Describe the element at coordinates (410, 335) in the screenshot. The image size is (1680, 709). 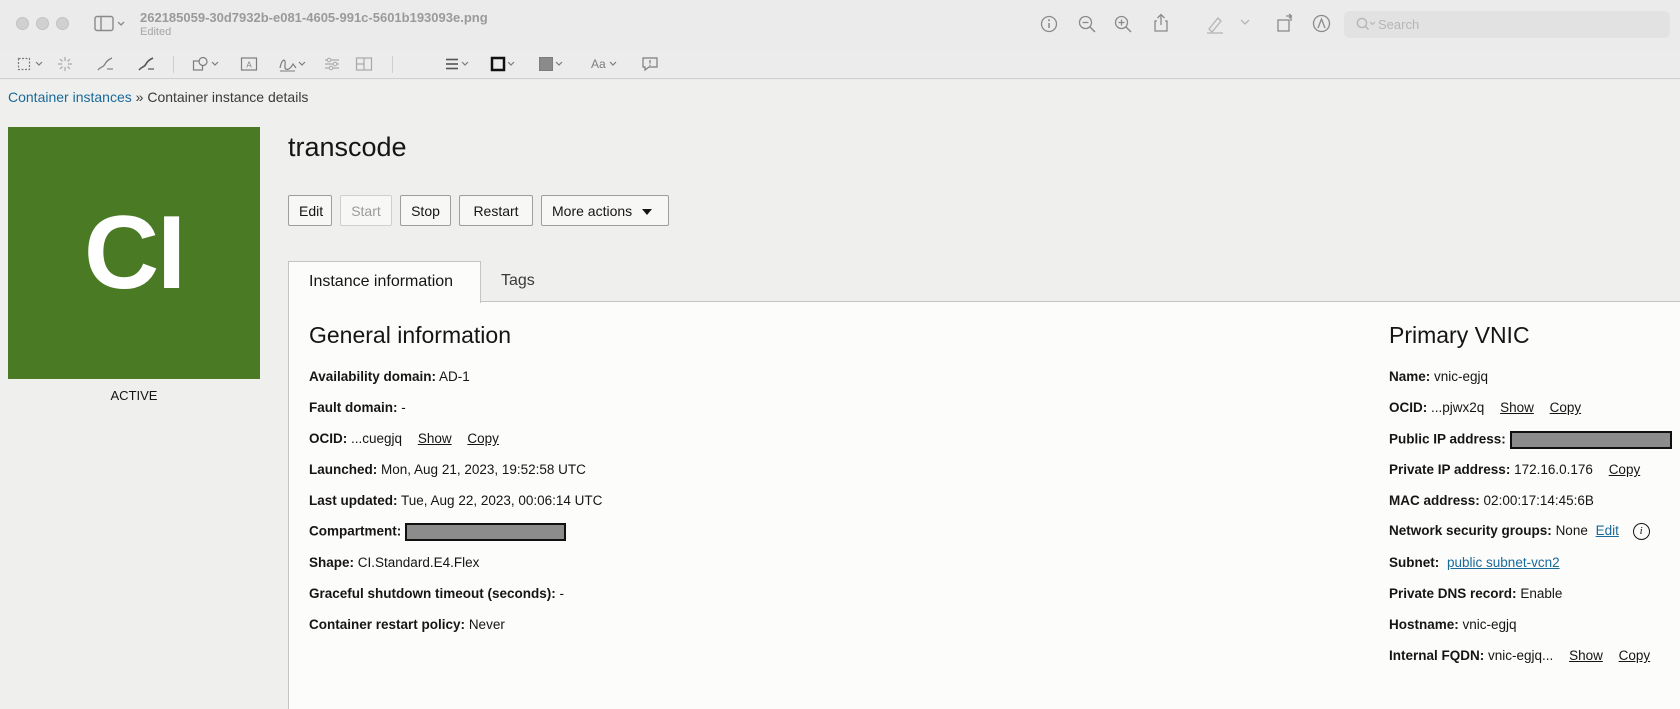
I see `general-information-title: General information` at that location.